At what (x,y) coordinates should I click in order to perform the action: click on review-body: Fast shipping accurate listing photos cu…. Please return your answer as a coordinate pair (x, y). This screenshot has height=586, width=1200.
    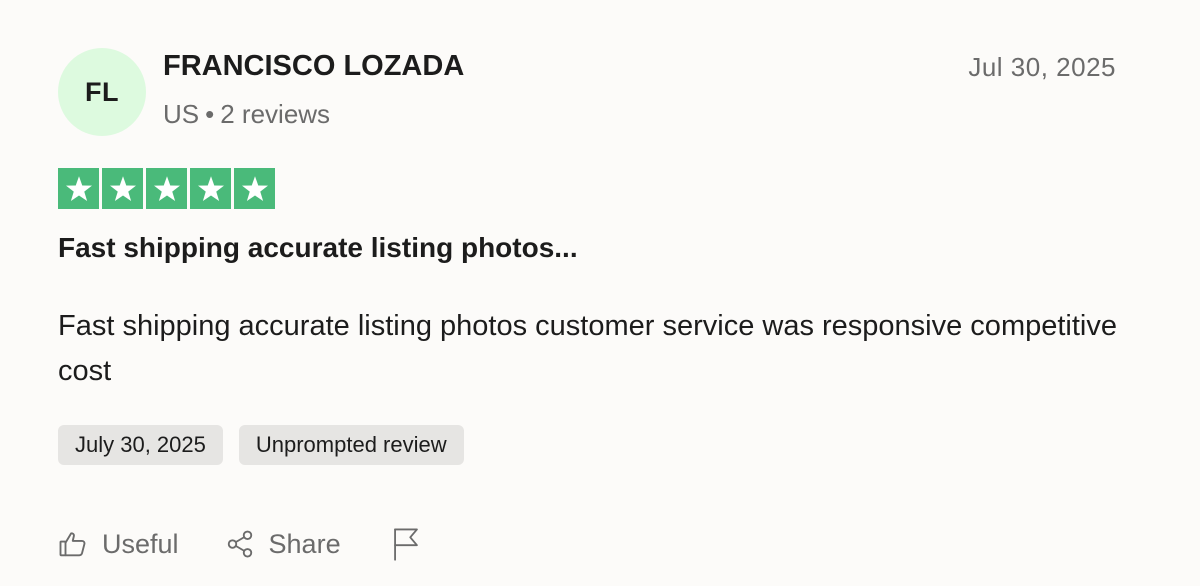
    Looking at the image, I should click on (587, 348).